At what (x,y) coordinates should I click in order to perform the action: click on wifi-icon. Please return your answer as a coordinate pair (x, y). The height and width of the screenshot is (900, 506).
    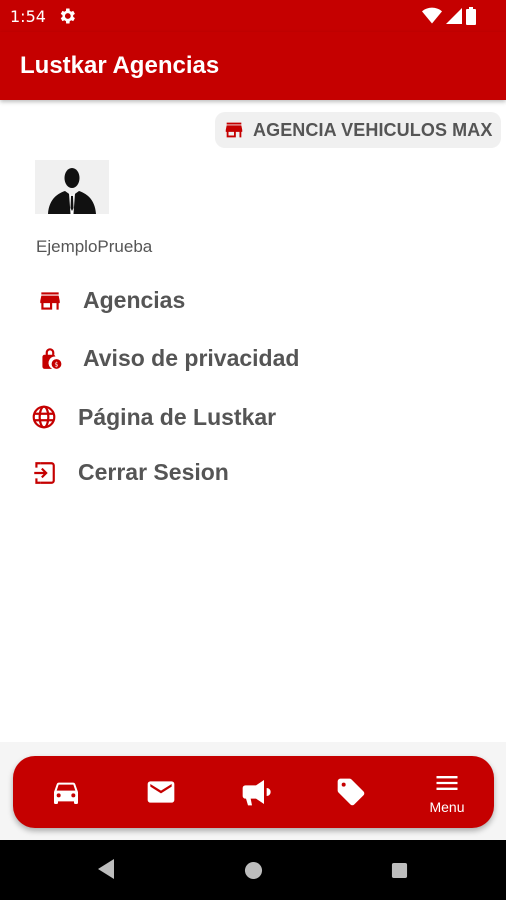
    Looking at the image, I should click on (432, 15).